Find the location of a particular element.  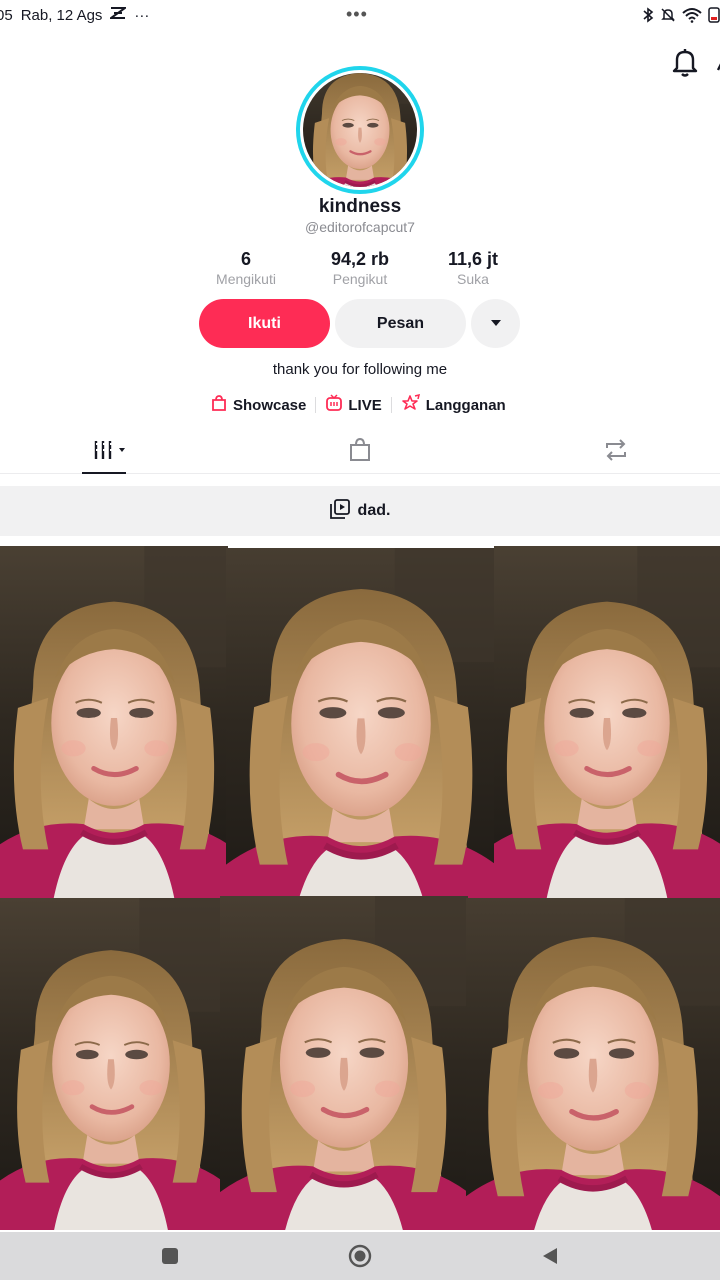

tab-reposts is located at coordinates (616, 452).